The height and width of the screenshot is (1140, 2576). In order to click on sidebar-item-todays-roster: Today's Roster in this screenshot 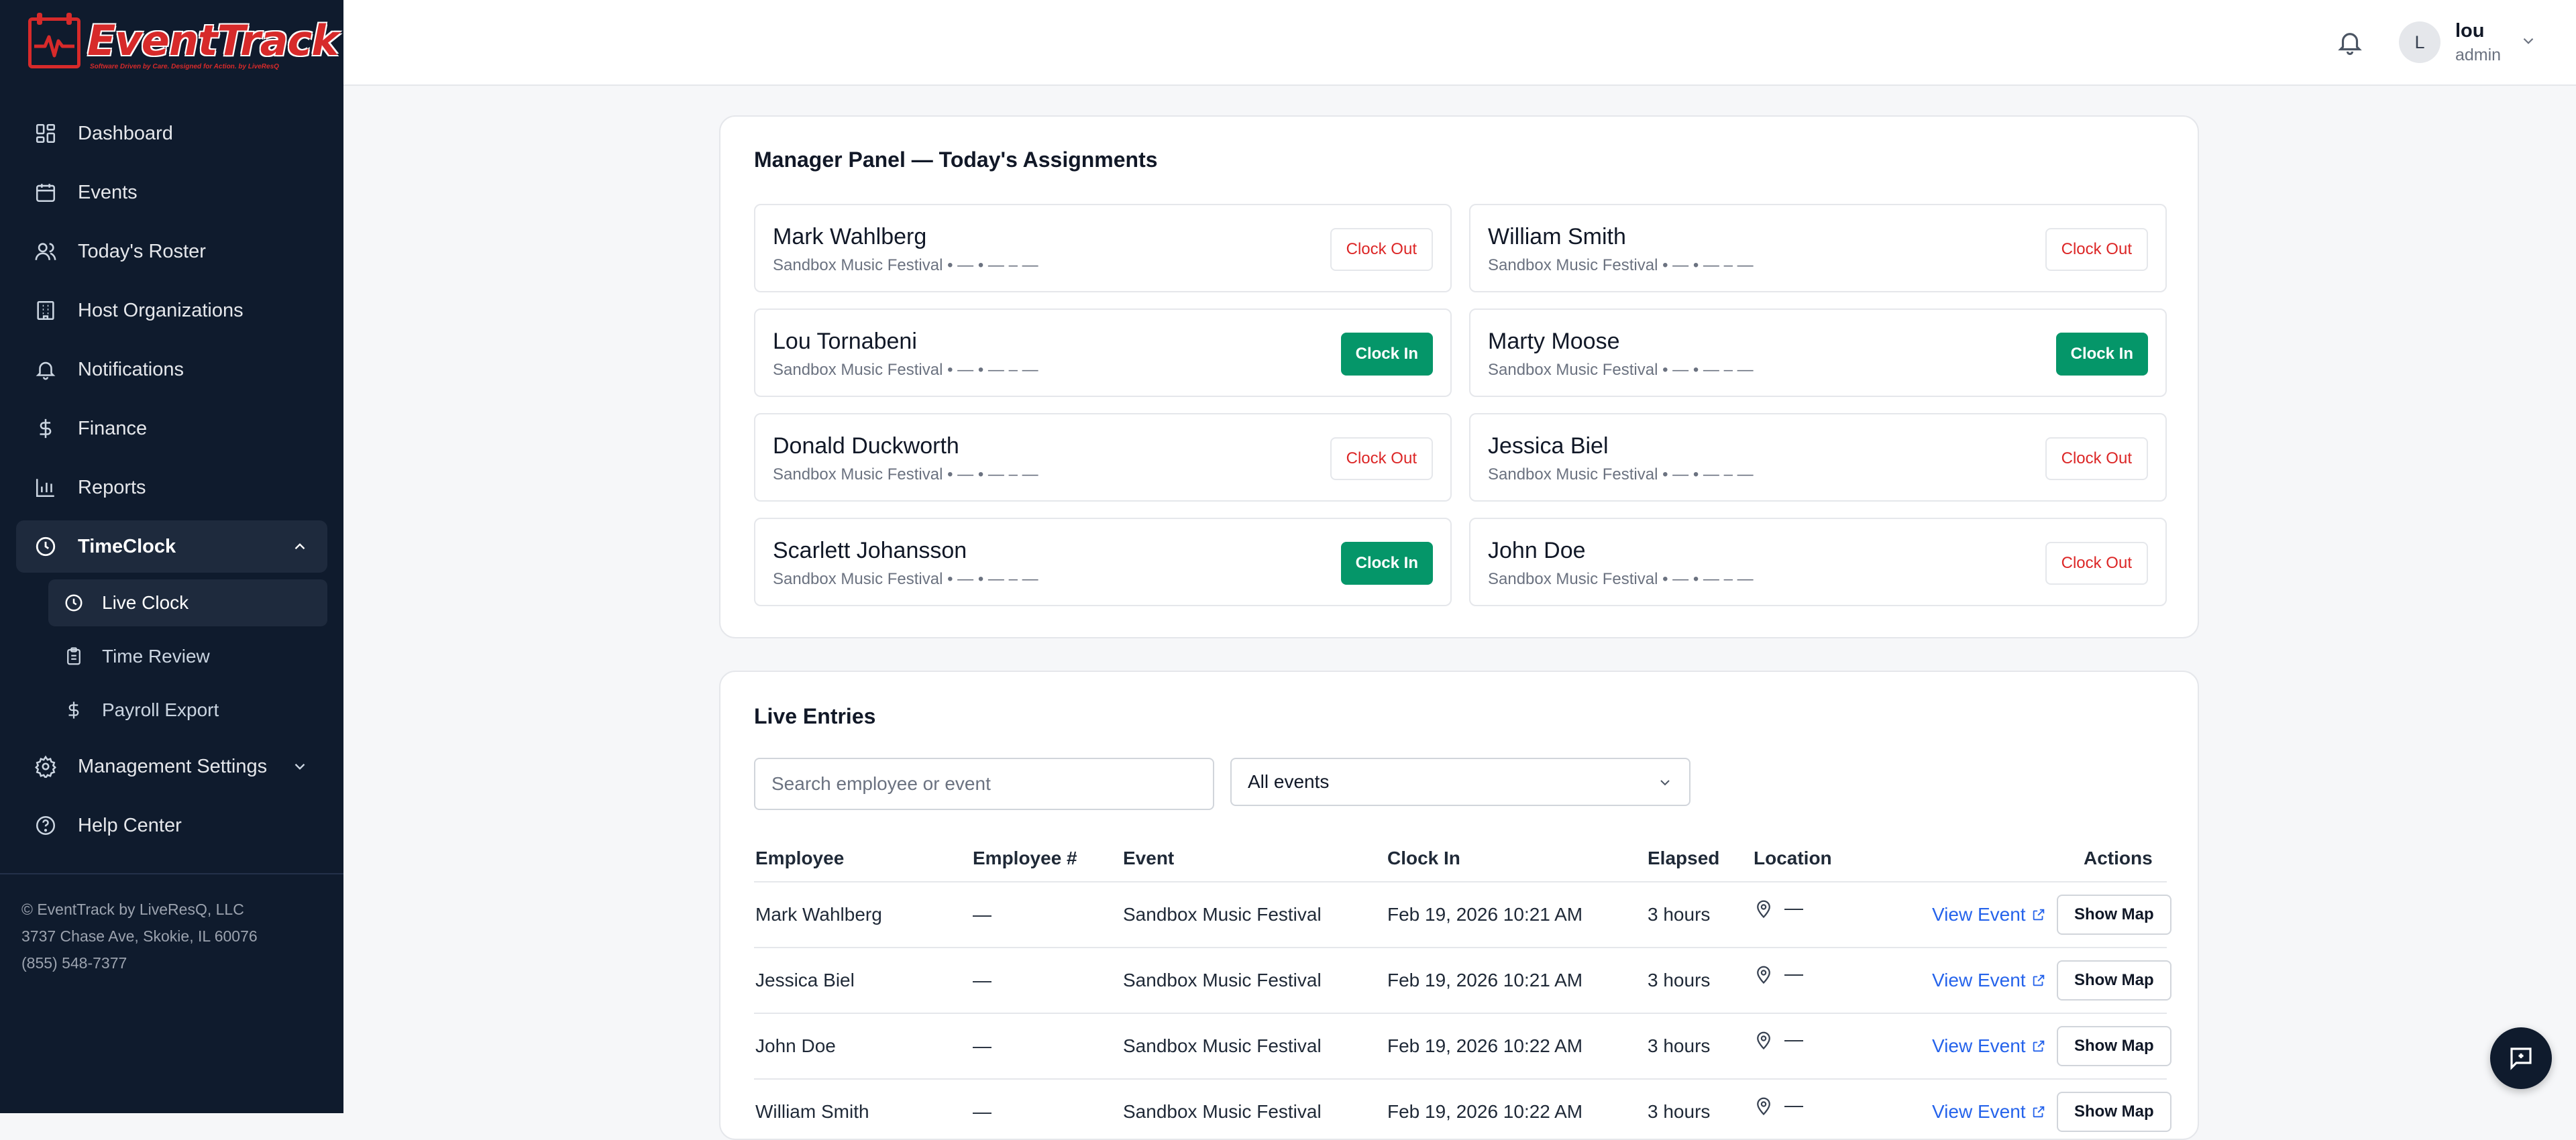, I will do `click(171, 251)`.